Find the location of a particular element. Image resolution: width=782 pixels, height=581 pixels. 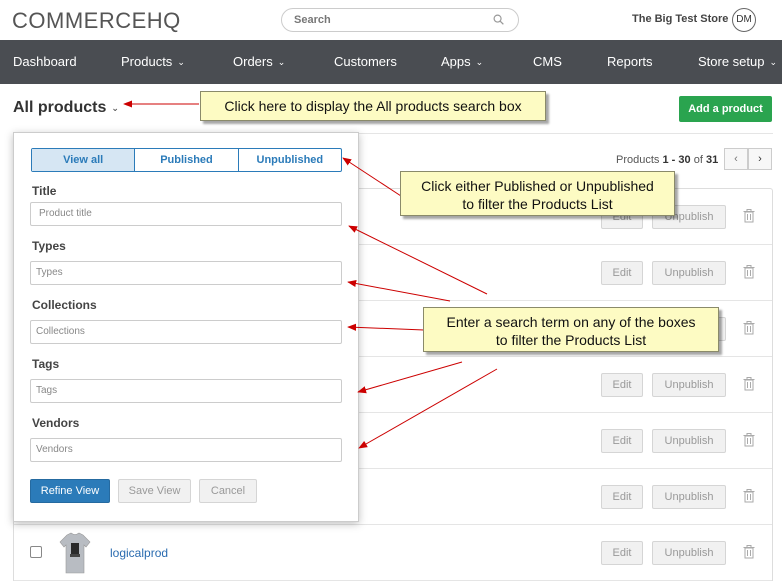

nav-label: CMS is located at coordinates (547, 61).